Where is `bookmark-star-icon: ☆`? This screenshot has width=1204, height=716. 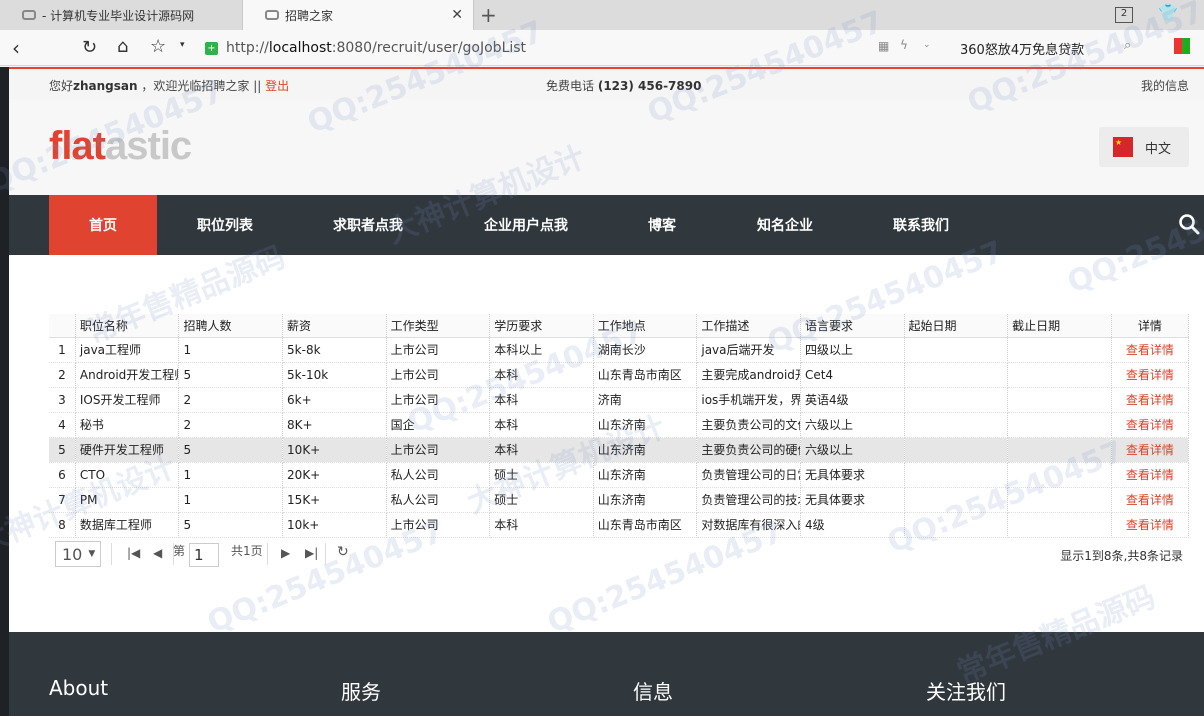
bookmark-star-icon: ☆ is located at coordinates (158, 46).